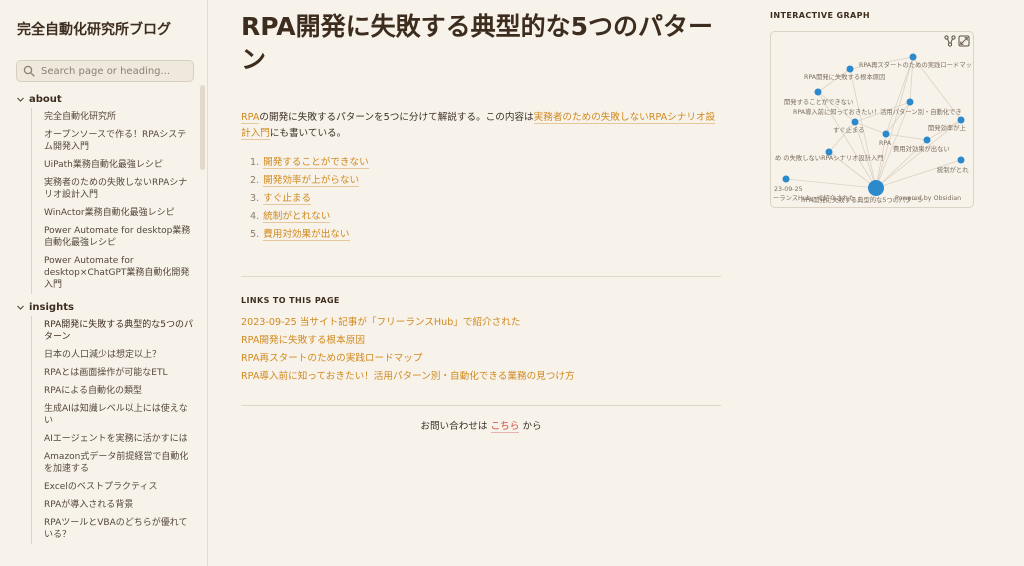  Describe the element at coordinates (964, 41) in the screenshot. I see `expand-graph-icon` at that location.